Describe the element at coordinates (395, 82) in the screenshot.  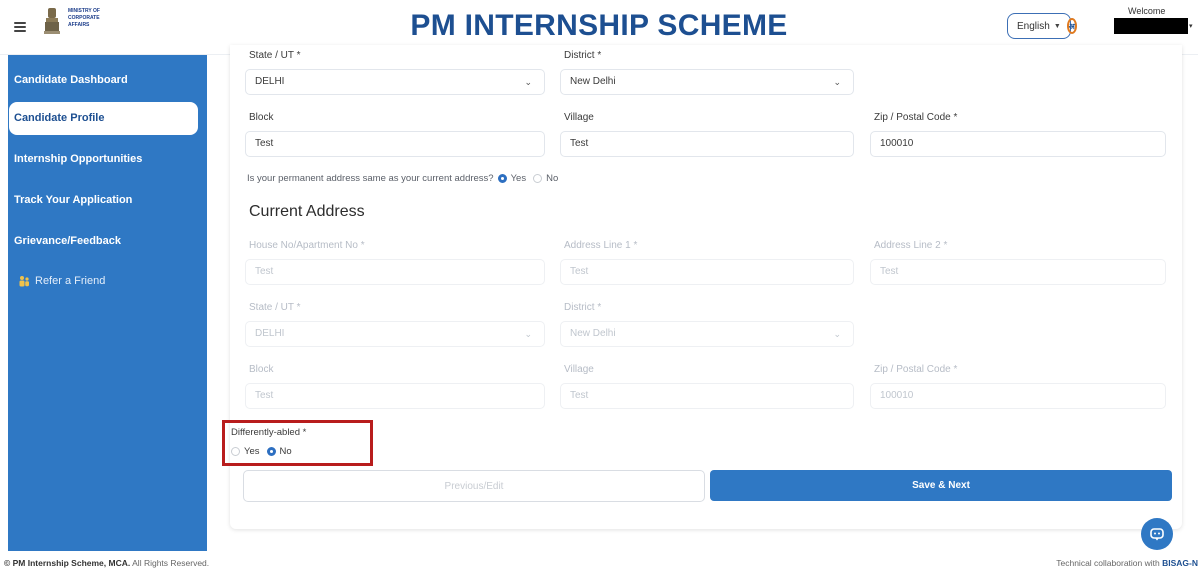
I see `state-select: DELHI ⌄` at that location.